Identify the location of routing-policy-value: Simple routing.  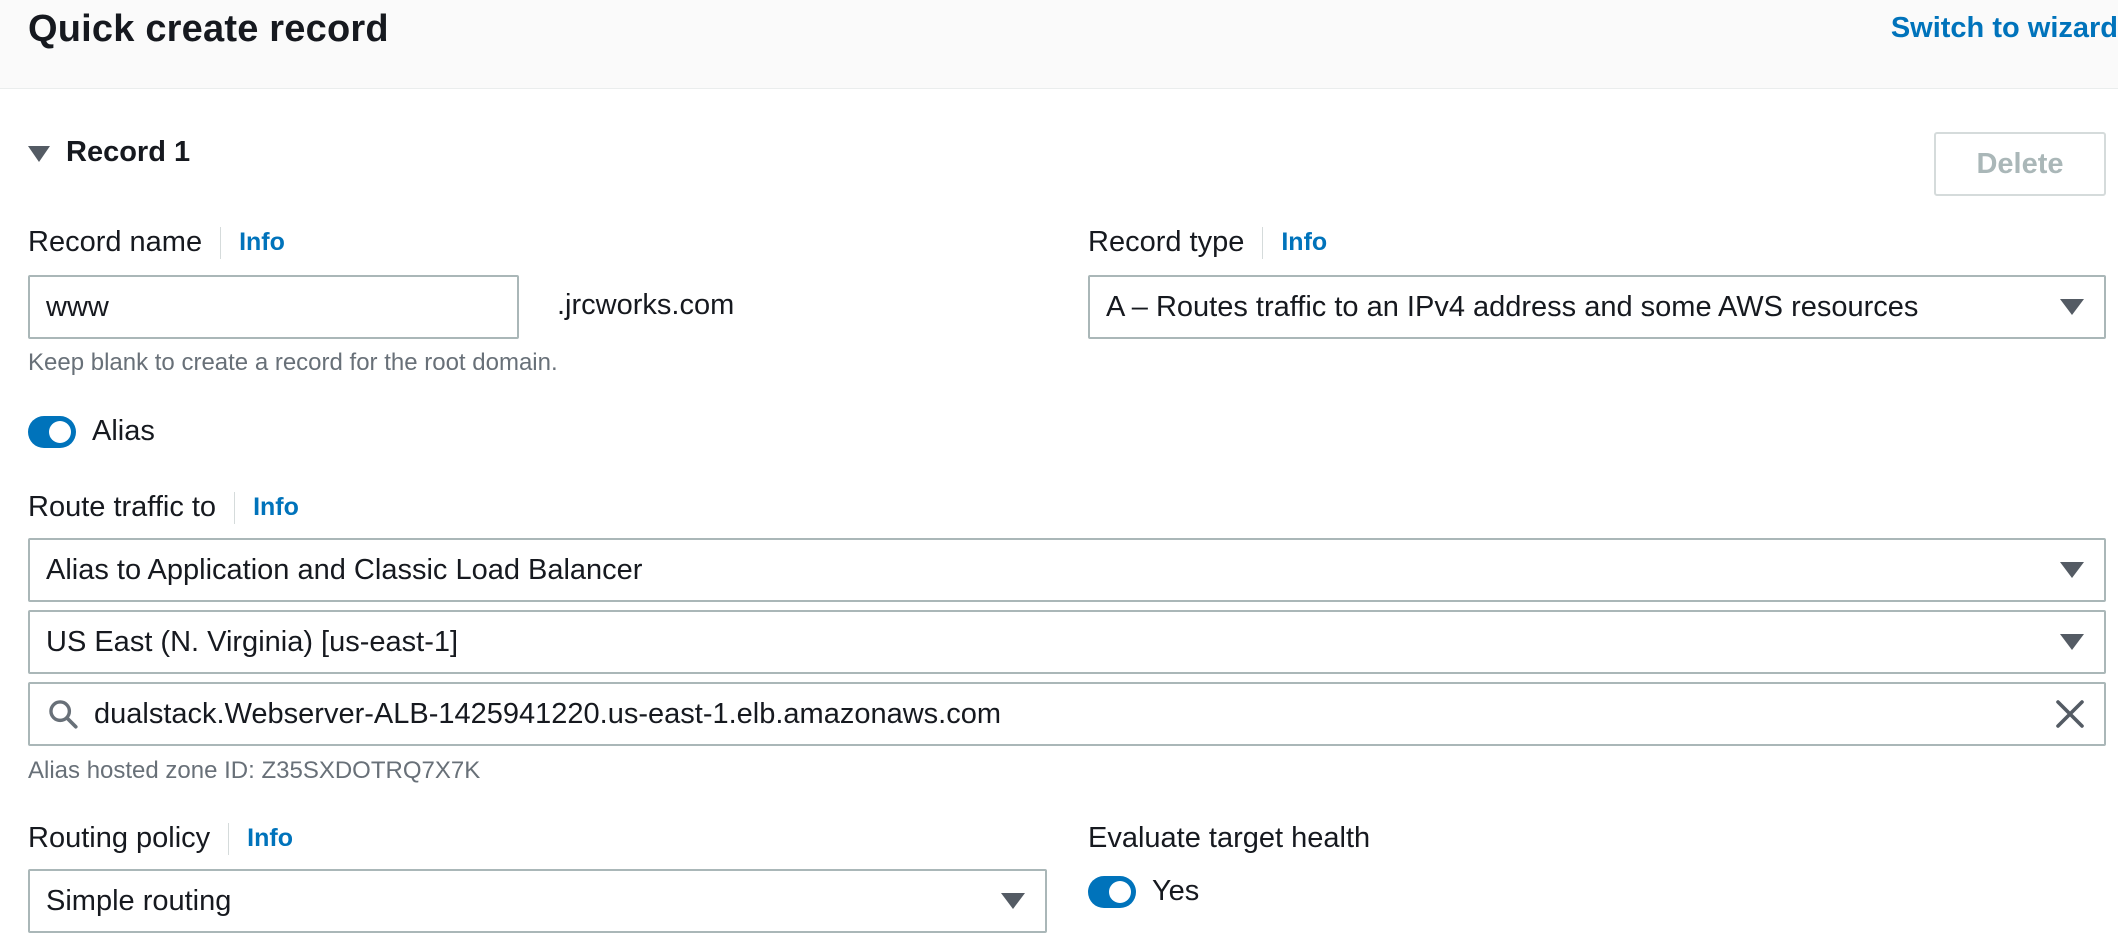
(139, 900).